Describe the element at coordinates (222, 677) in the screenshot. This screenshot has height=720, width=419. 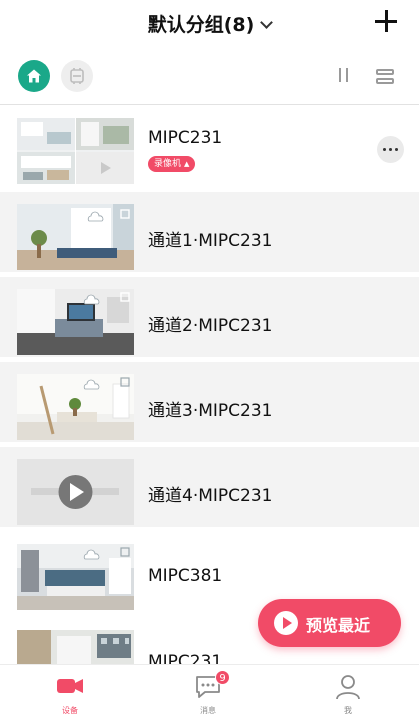
I see `message-count-badge: 9` at that location.